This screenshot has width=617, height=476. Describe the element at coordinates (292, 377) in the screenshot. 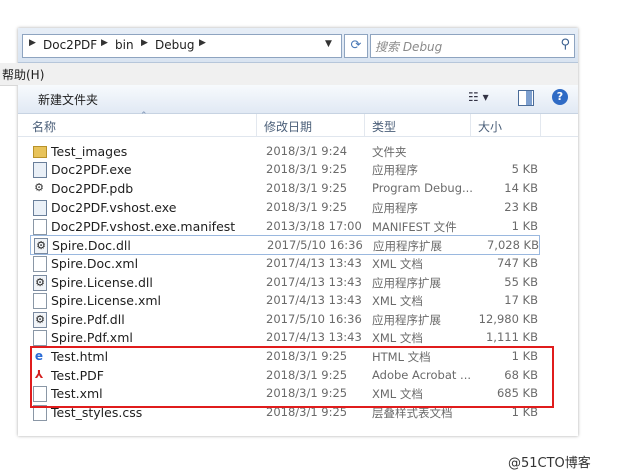

I see `red-highlight-box` at that location.